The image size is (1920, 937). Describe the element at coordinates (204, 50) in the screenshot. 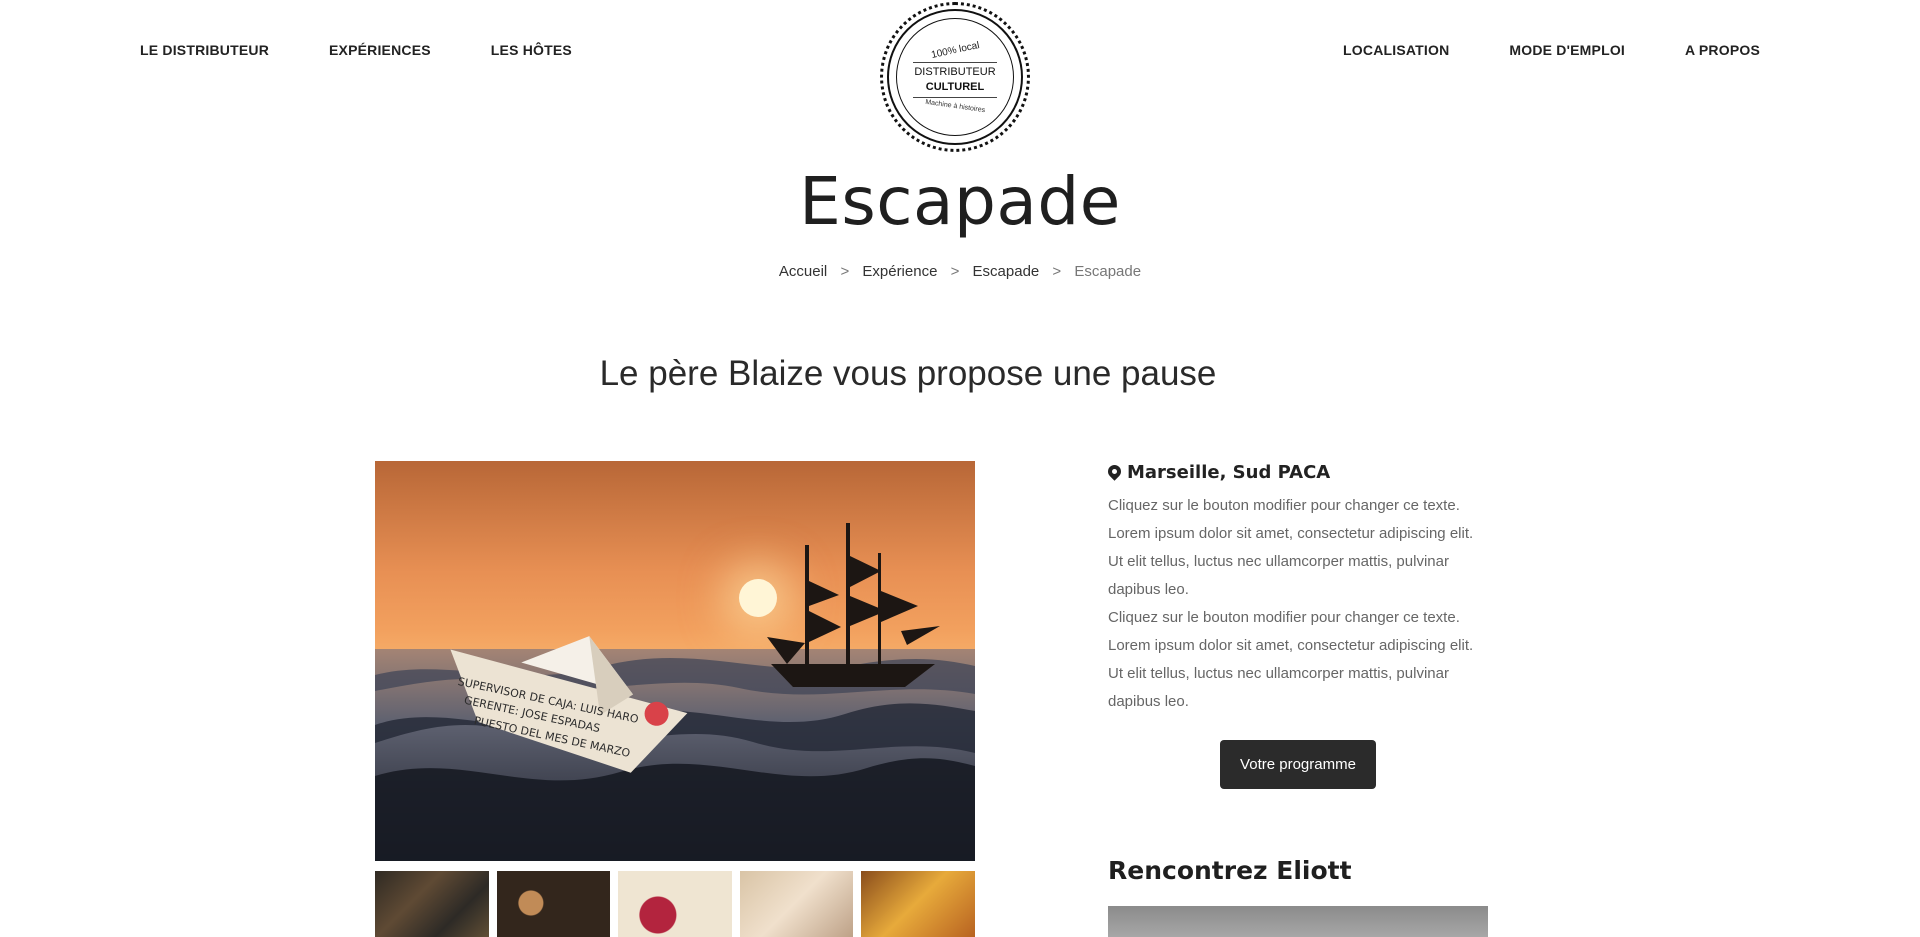

I see `nav-le-distributeur: LE DISTRIBUTEUR` at that location.